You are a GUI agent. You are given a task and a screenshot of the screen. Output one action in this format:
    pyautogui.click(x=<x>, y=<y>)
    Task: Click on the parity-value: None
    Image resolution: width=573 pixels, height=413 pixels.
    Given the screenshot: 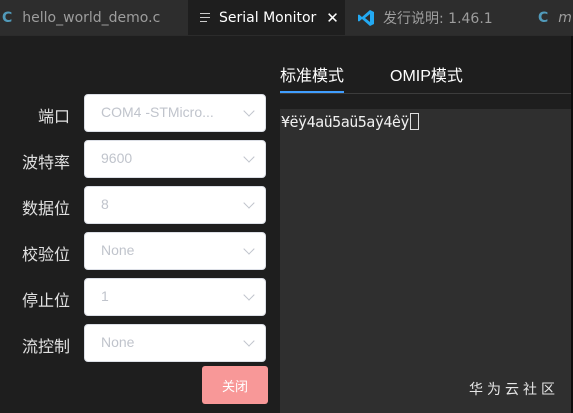 What is the action you would take?
    pyautogui.click(x=118, y=250)
    